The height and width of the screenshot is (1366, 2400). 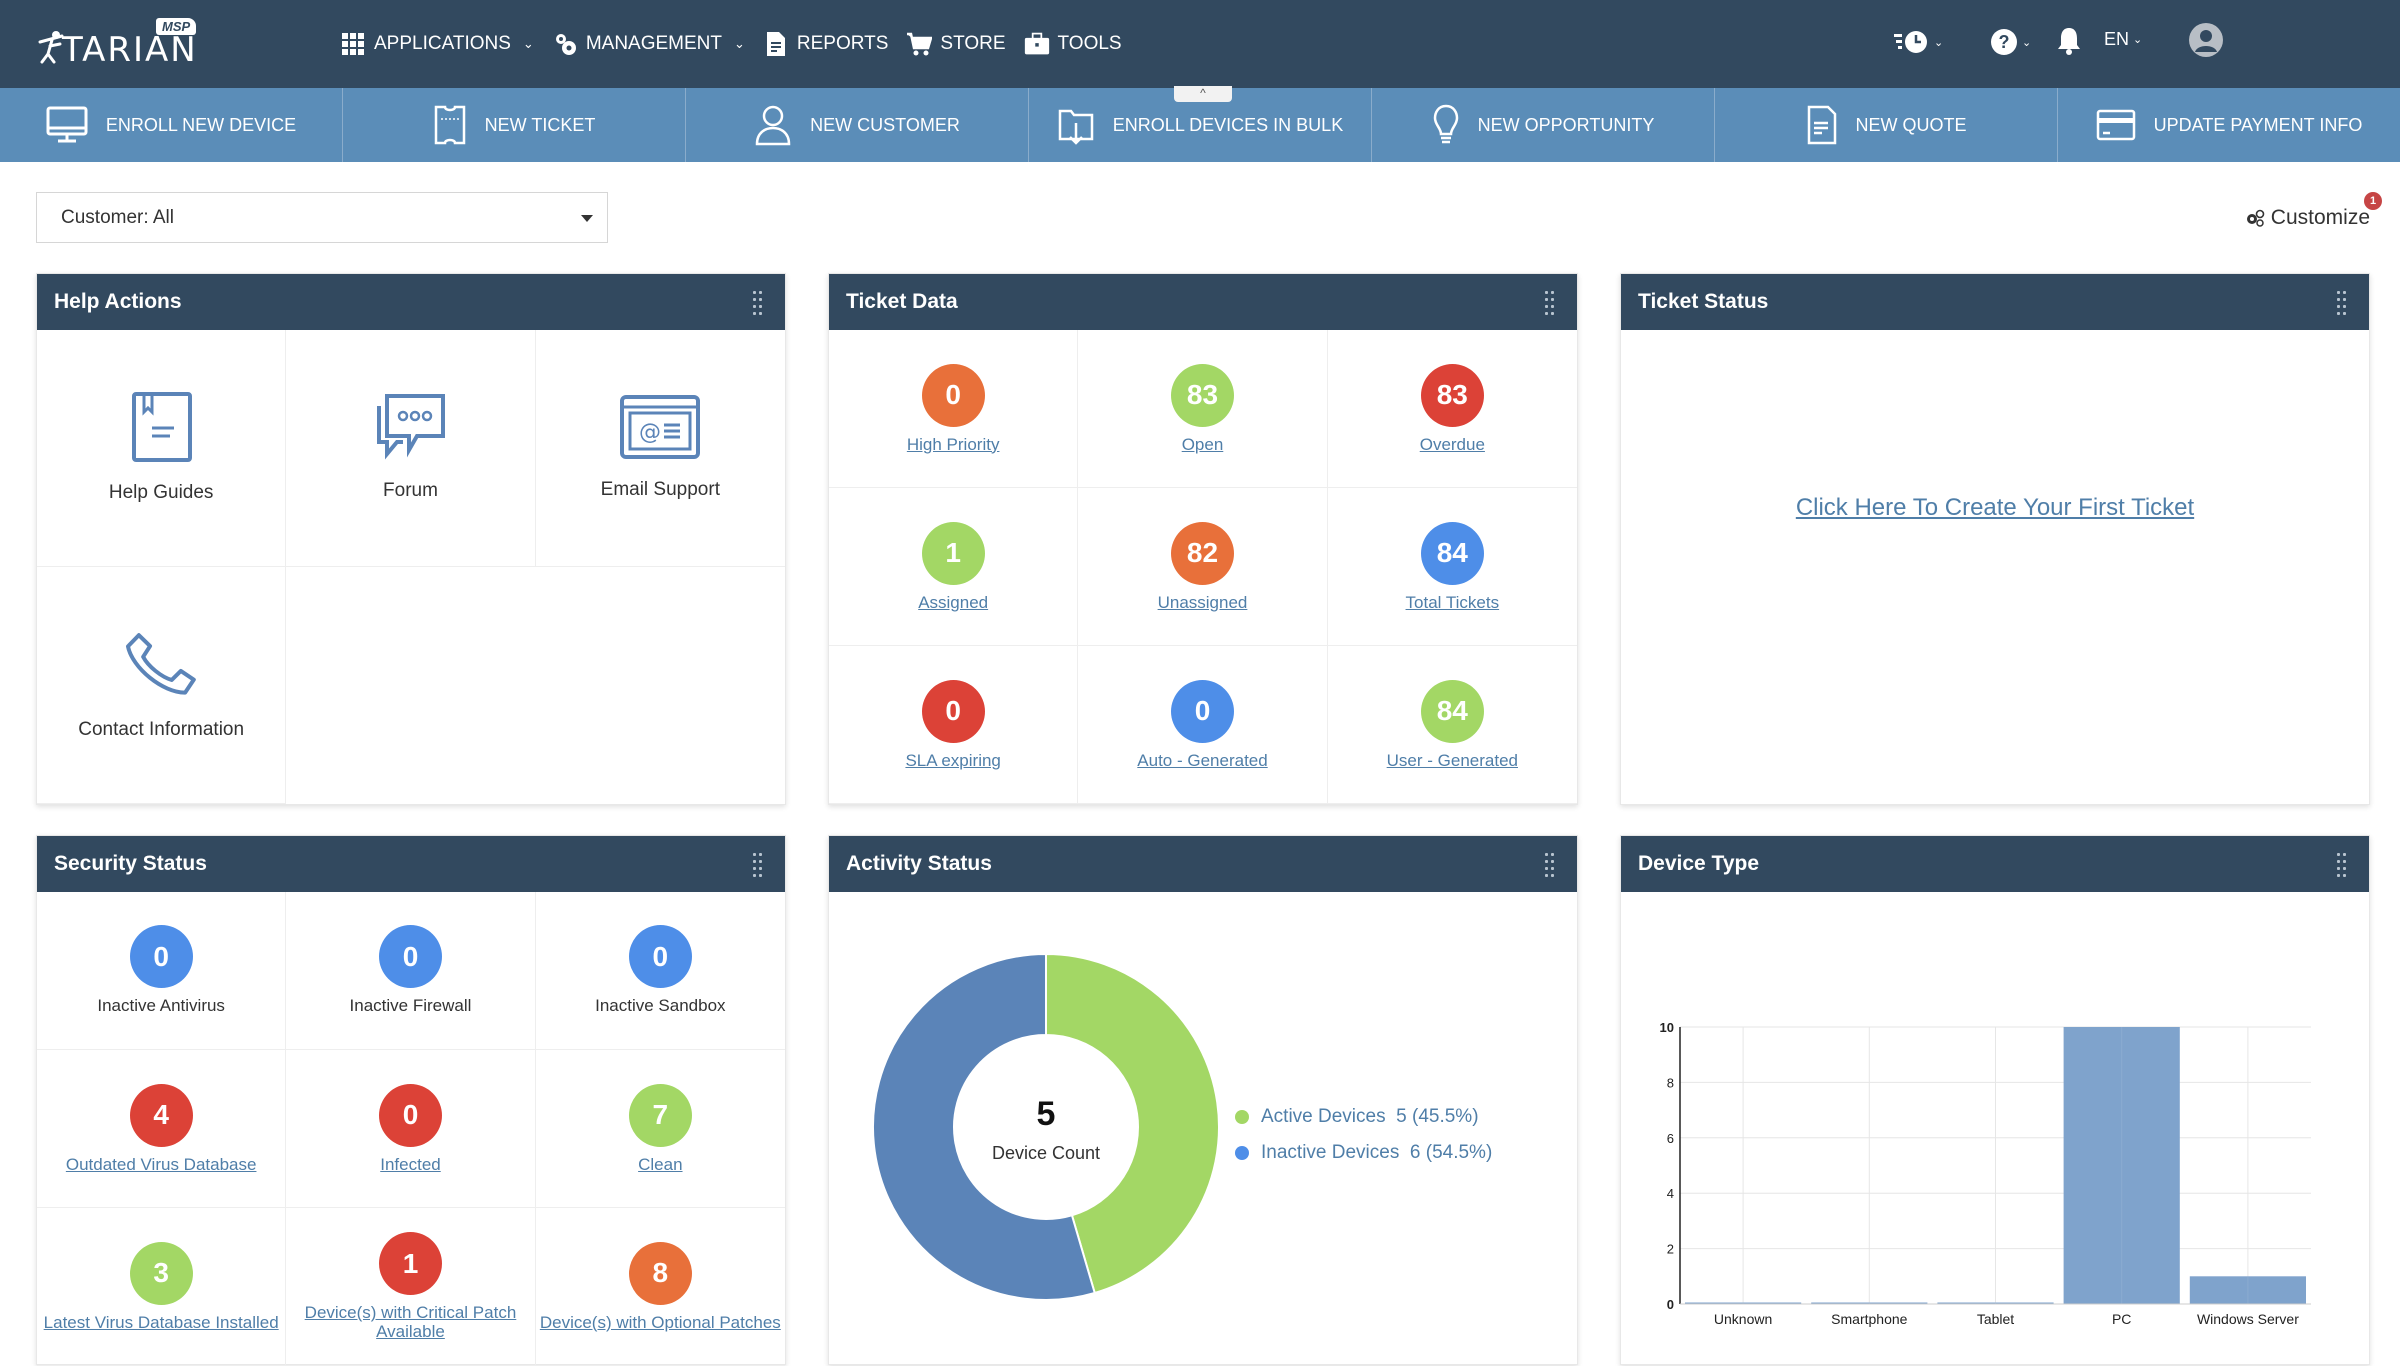 I want to click on stat-link: Outdated Virus Database, so click(x=161, y=1164).